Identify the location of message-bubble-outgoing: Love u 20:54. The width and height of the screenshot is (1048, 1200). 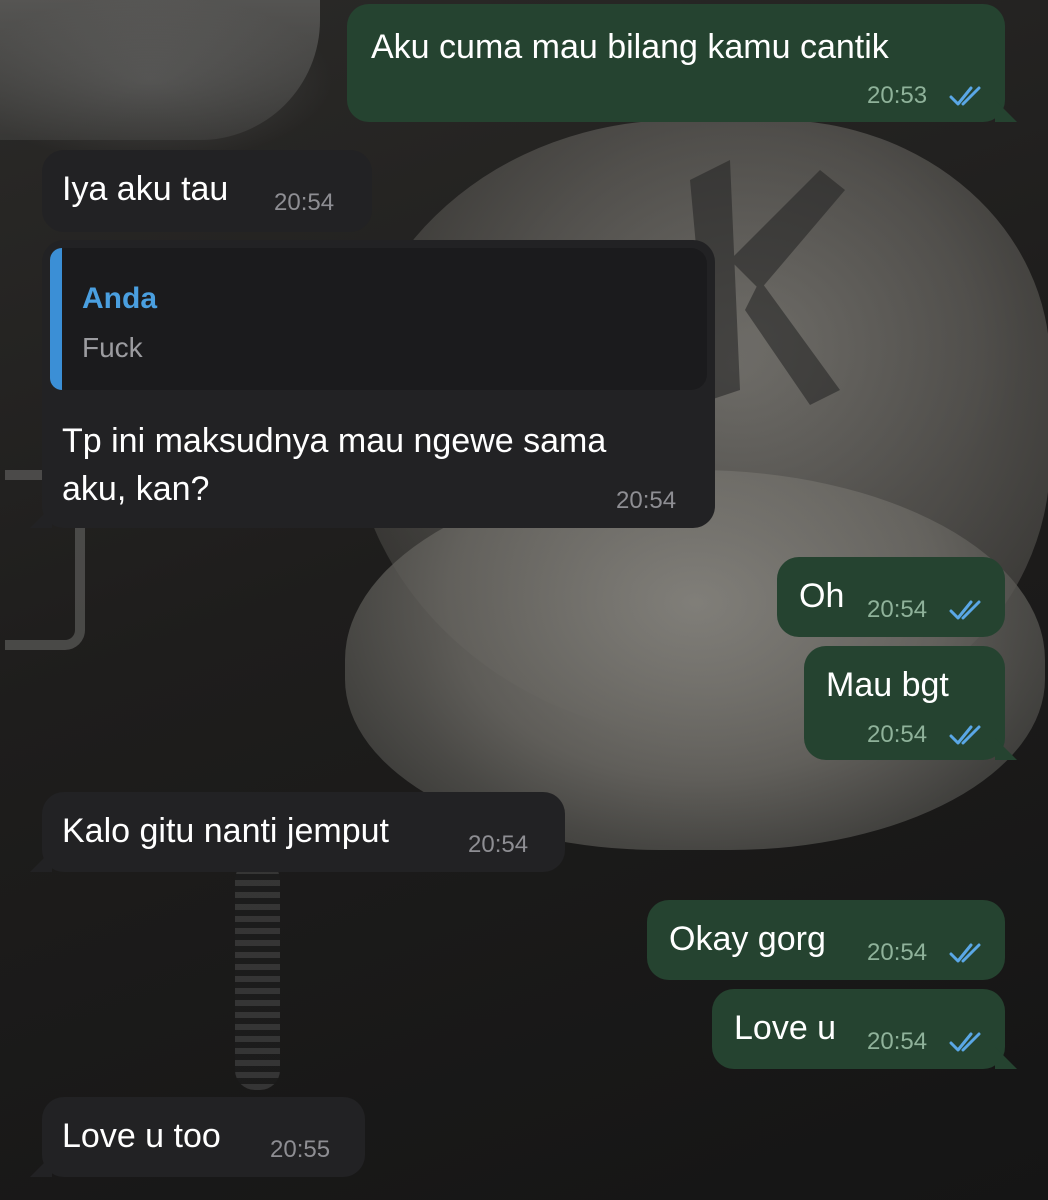
(864, 1029).